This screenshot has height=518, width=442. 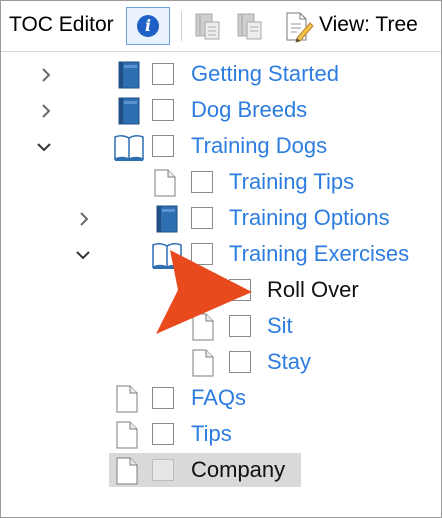 What do you see at coordinates (309, 217) in the screenshot?
I see `tree-item-label: Training Options` at bounding box center [309, 217].